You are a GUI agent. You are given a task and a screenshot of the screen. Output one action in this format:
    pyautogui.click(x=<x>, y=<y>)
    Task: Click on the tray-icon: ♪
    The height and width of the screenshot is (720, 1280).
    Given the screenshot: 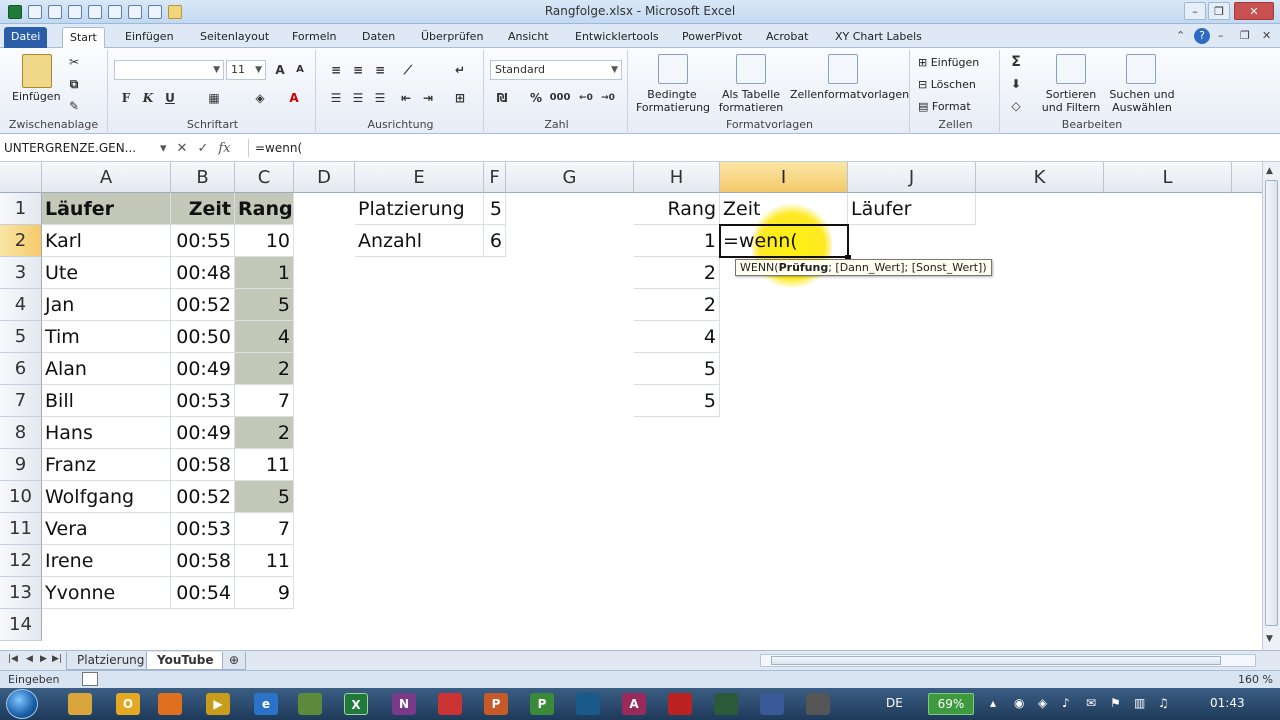 What is the action you would take?
    pyautogui.click(x=1066, y=703)
    